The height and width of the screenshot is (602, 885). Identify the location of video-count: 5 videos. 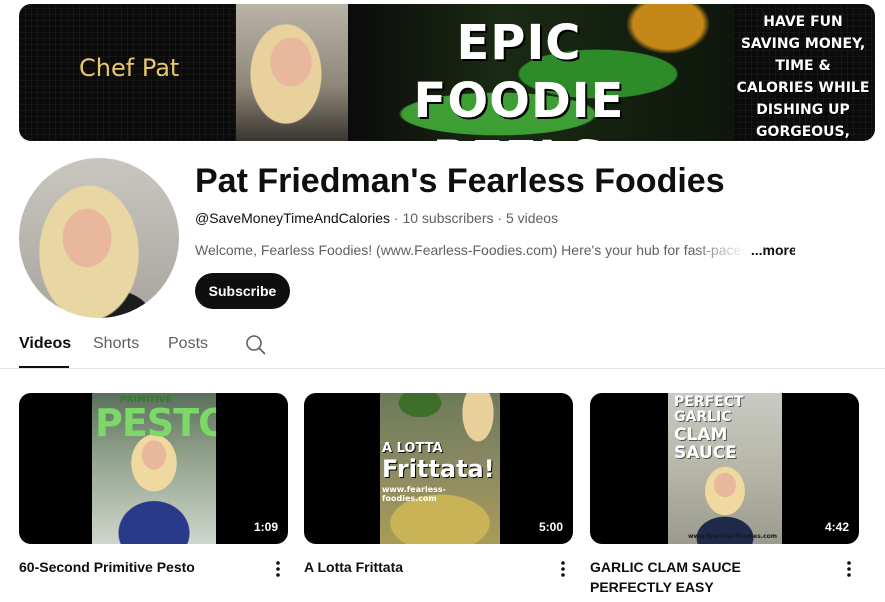
(532, 218).